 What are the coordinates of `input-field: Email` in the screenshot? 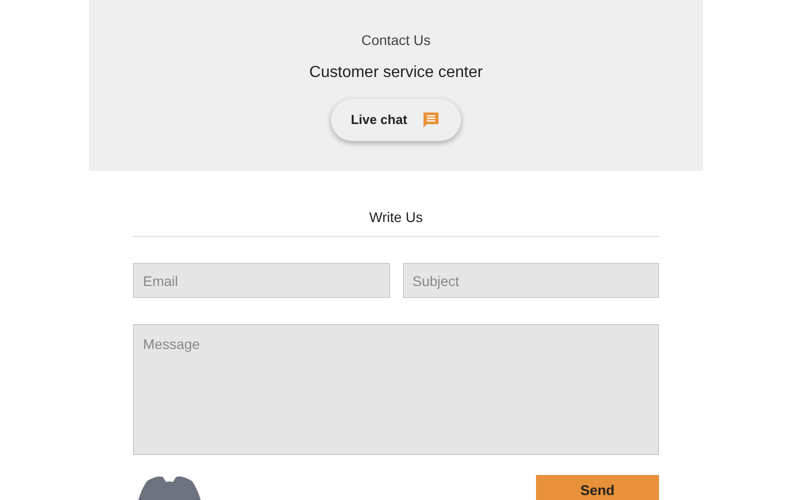 It's located at (261, 280).